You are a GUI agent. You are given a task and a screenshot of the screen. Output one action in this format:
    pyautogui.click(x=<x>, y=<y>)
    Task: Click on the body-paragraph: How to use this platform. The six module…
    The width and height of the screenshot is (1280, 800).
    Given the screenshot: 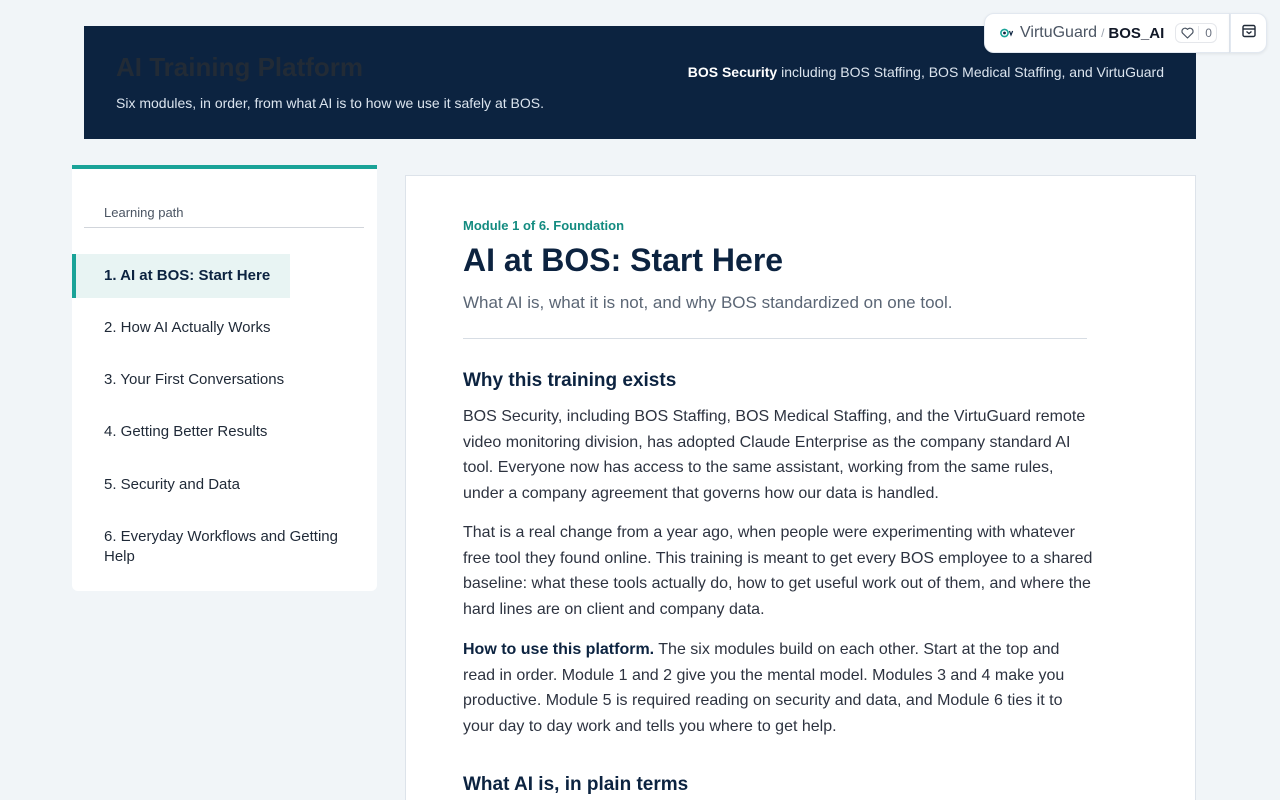 What is the action you would take?
    pyautogui.click(x=778, y=688)
    